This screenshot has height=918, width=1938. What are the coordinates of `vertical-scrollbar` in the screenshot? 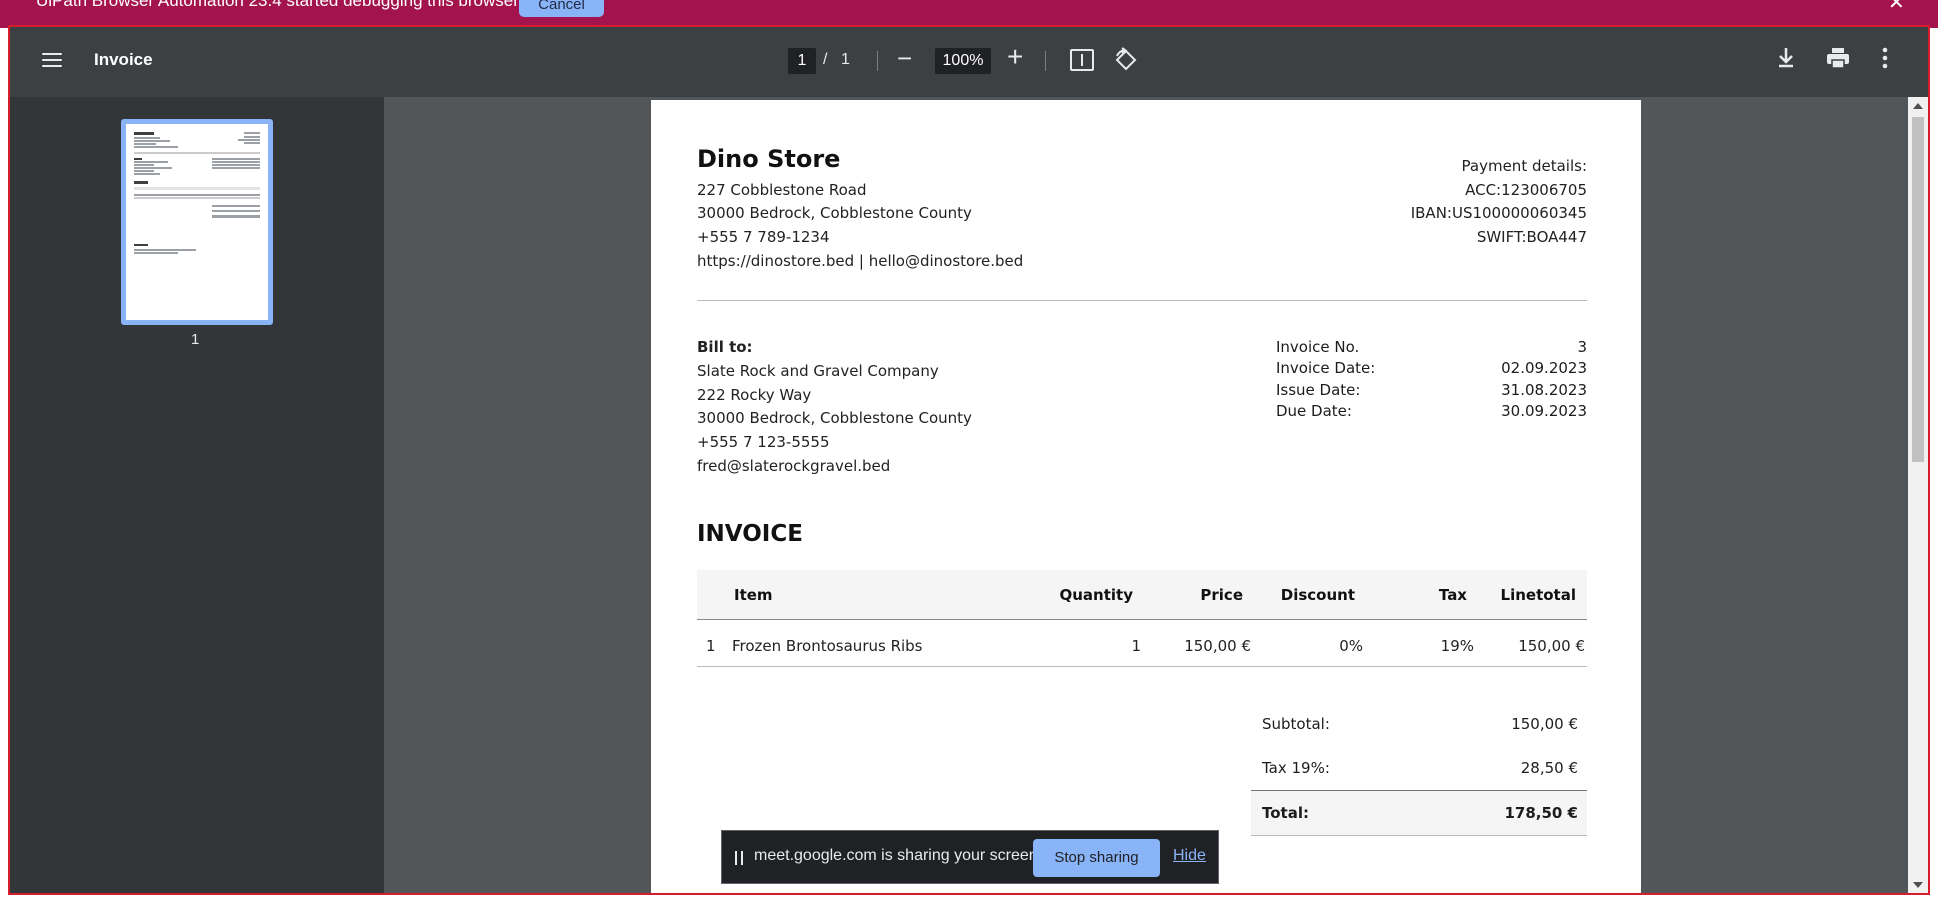 It's located at (1918, 496).